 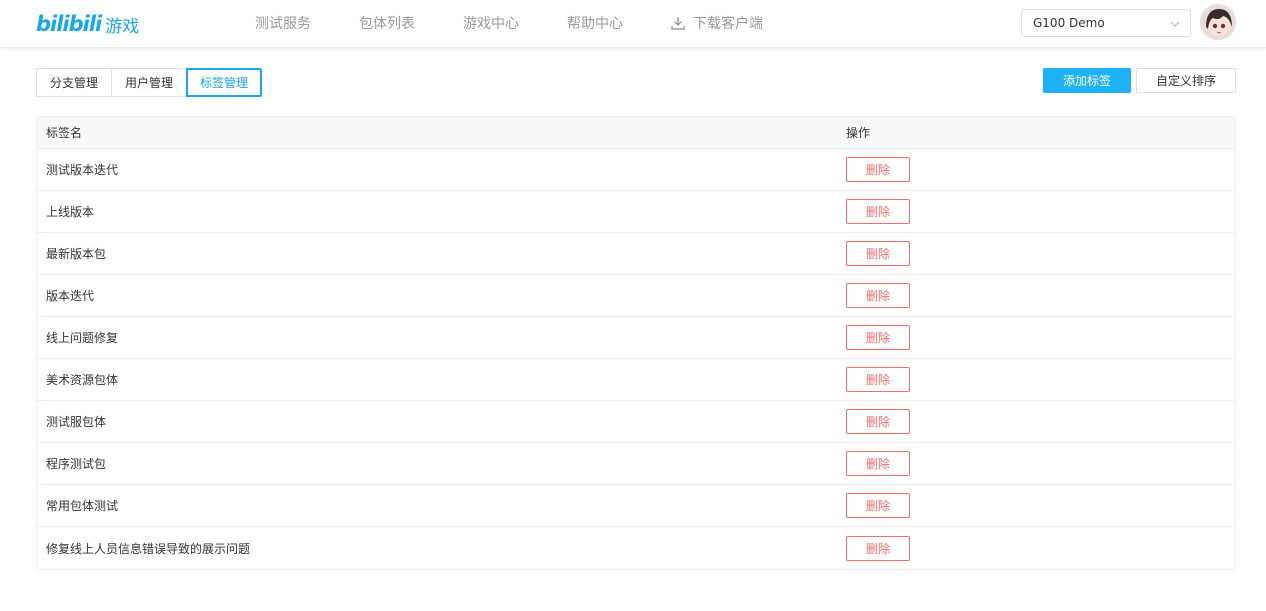 I want to click on column-header-name: 标签名, so click(x=64, y=133).